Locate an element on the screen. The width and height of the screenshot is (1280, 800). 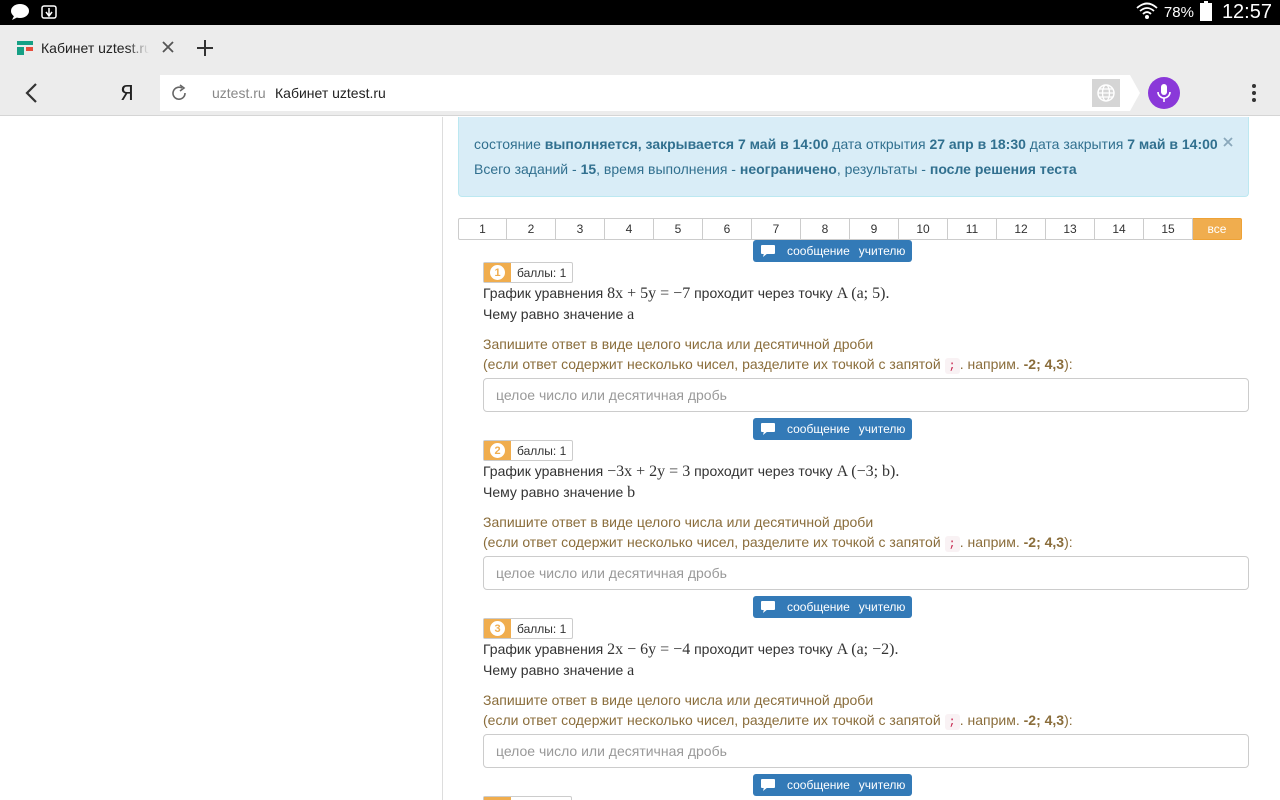
answer-example: -2; 4,3 is located at coordinates (1044, 542).